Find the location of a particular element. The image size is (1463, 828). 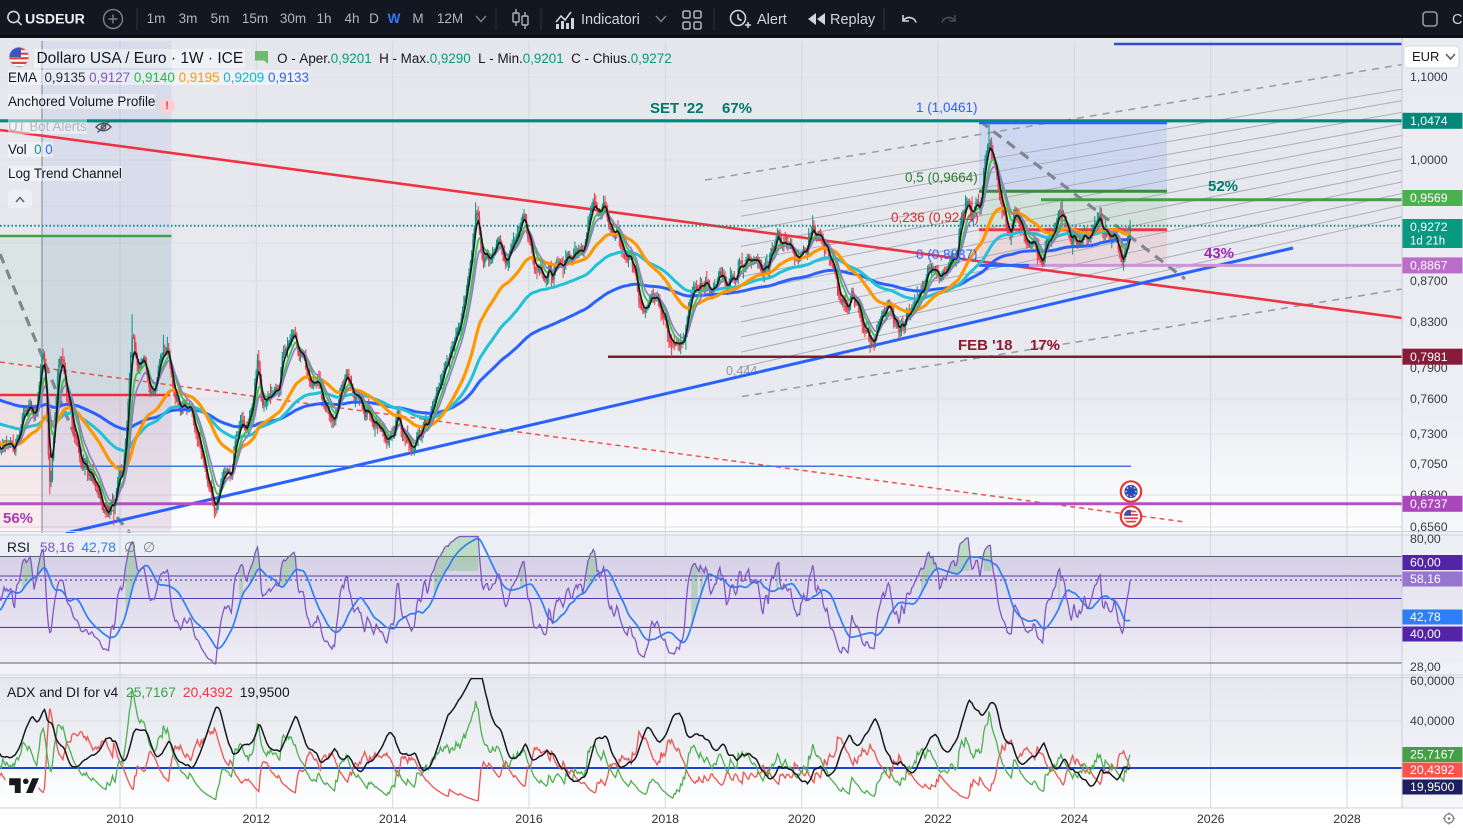

svg-text: 1 (1,0461) is located at coordinates (947, 107).